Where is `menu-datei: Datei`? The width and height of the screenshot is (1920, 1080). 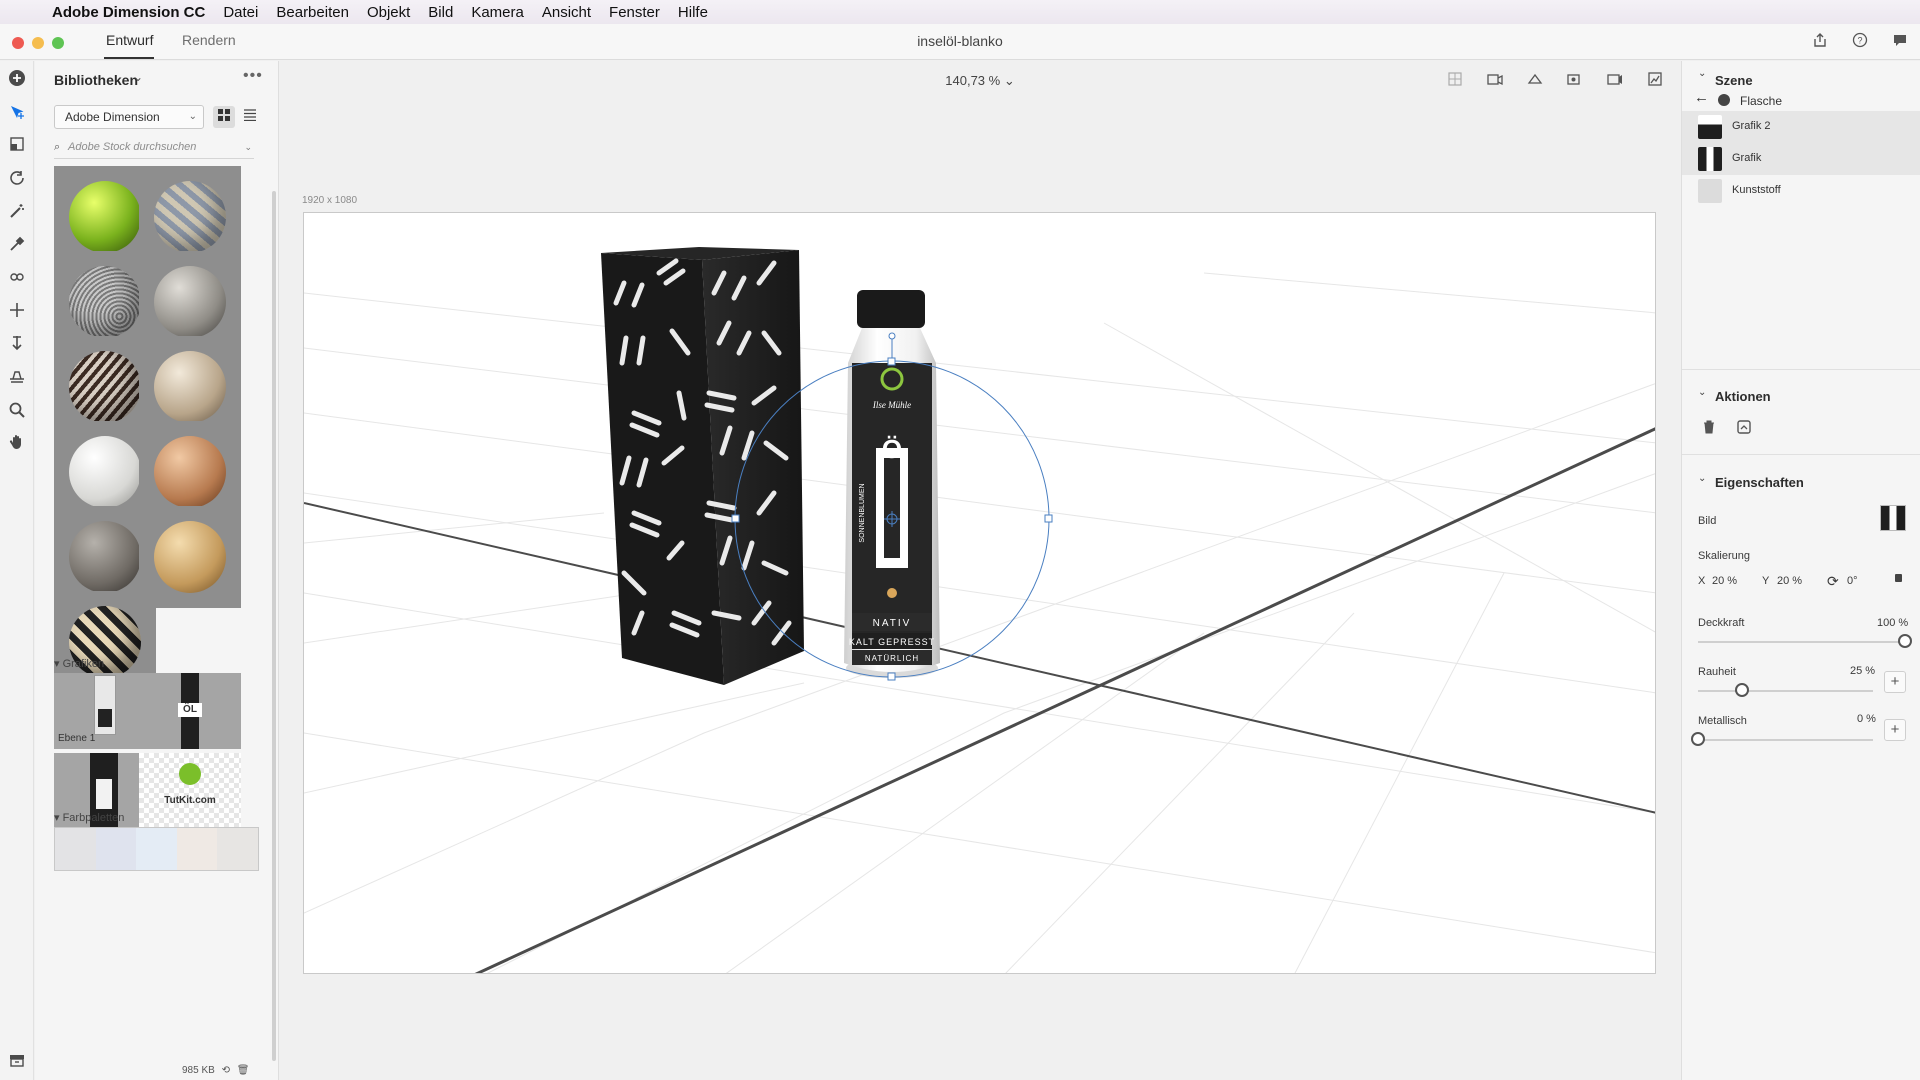 menu-datei: Datei is located at coordinates (240, 12).